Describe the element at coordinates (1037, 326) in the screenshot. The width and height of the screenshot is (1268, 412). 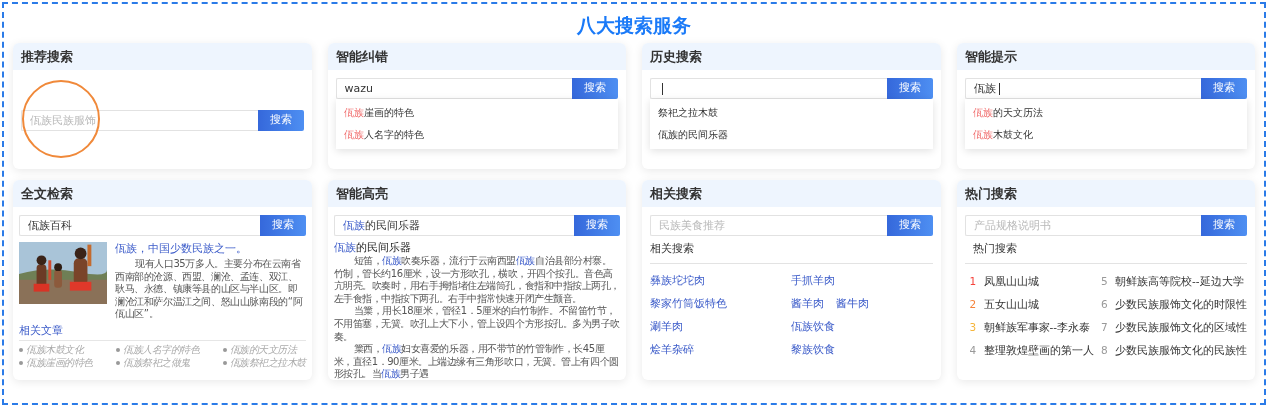
I see `hot-search-link: 朝鲜族军事家--李永泰` at that location.